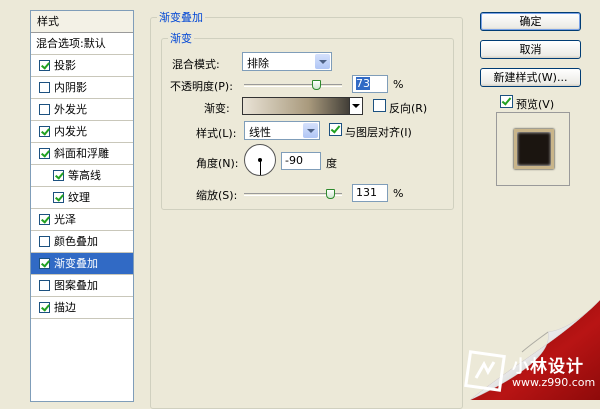 The height and width of the screenshot is (409, 600). Describe the element at coordinates (398, 84) in the screenshot. I see `opacity-unit: %` at that location.